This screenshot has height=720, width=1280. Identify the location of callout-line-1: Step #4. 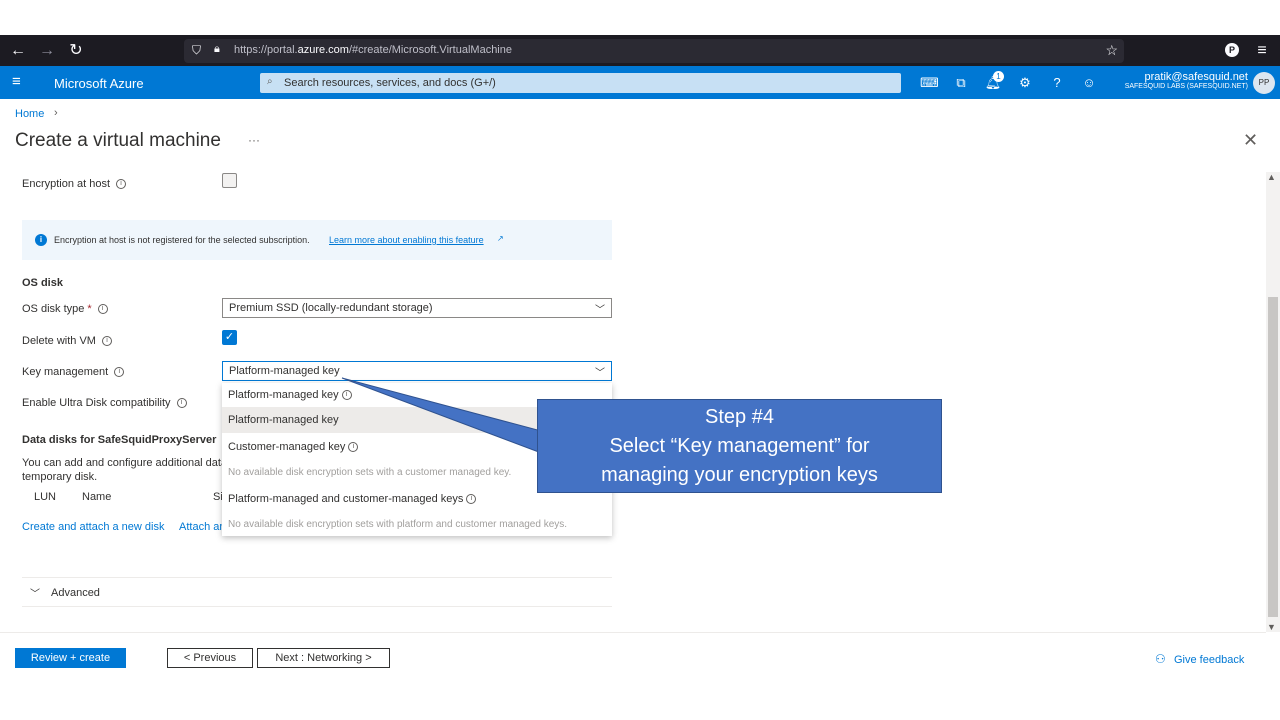
(739, 417).